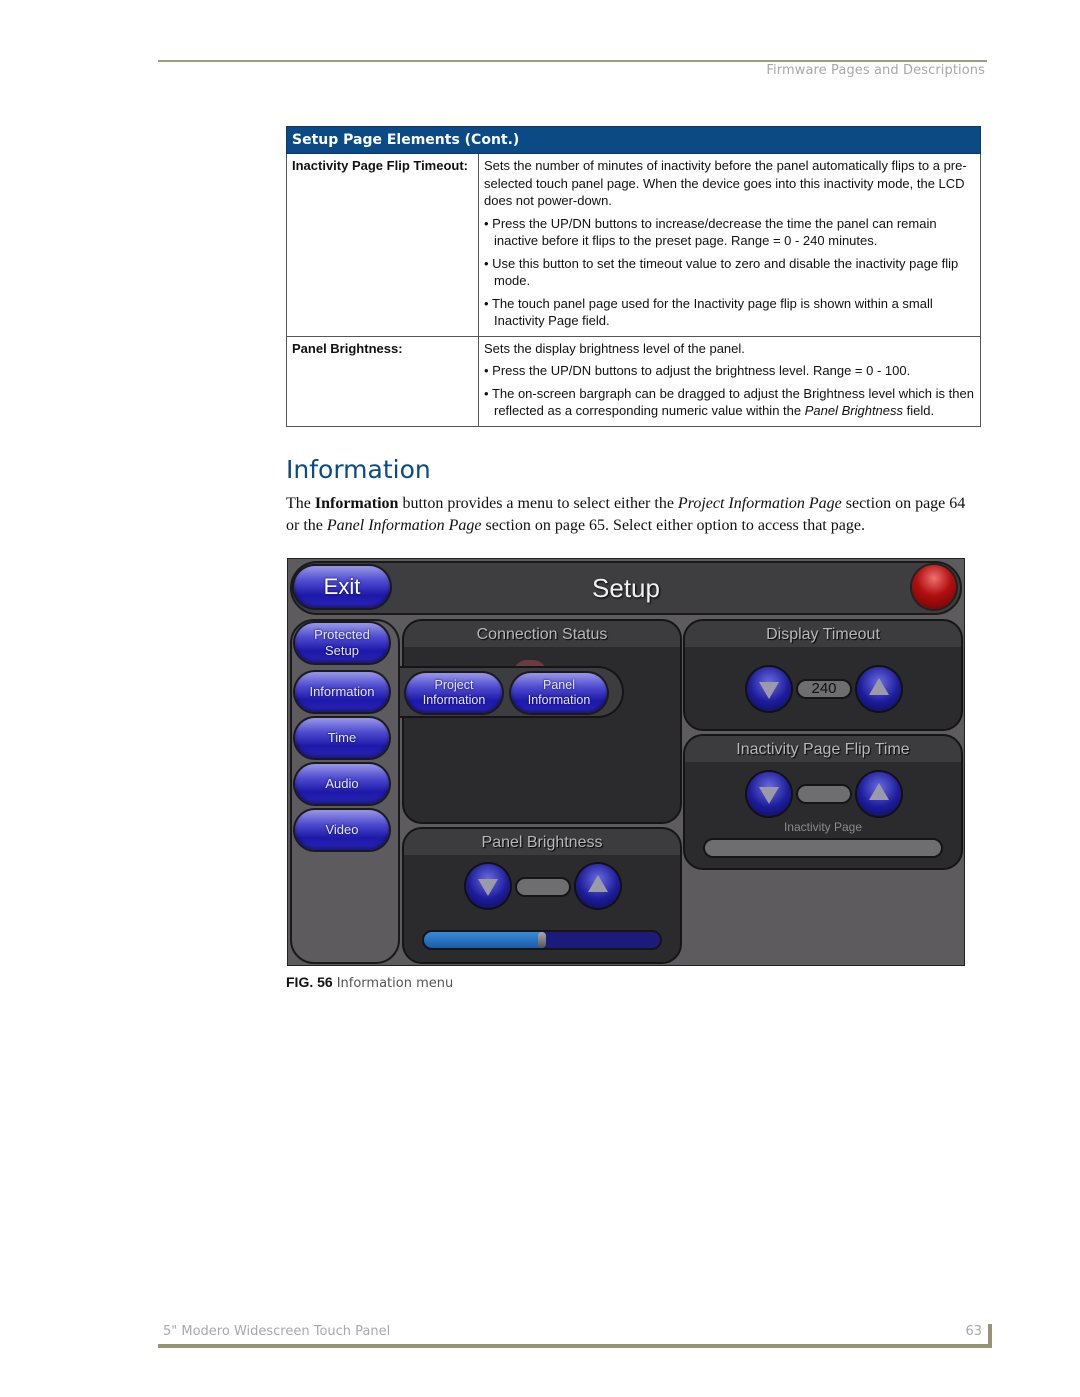  What do you see at coordinates (342, 738) in the screenshot?
I see `sidebar-item-time: Time` at bounding box center [342, 738].